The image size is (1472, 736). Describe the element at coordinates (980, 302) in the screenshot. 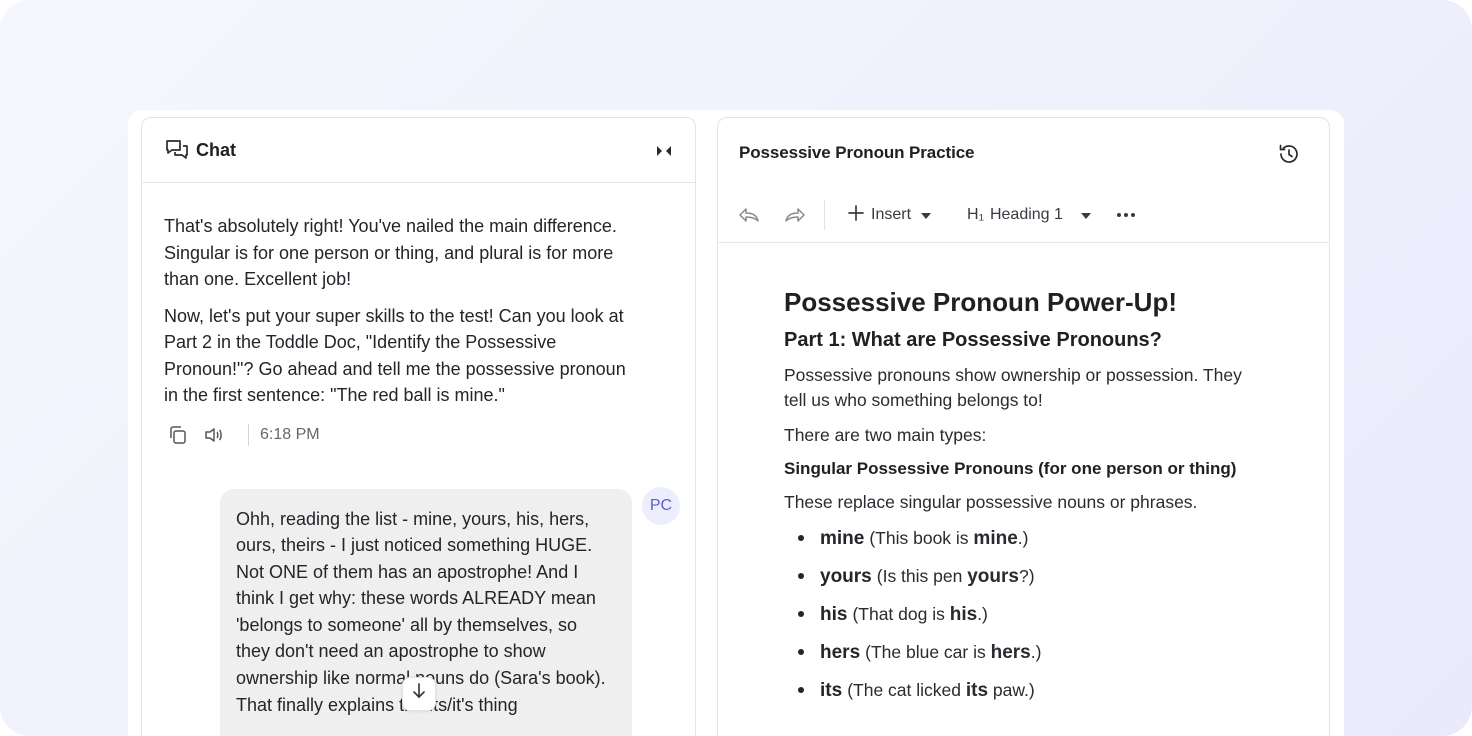

I see `doc-heading-1: Possessive Pronoun Power-Up!` at that location.